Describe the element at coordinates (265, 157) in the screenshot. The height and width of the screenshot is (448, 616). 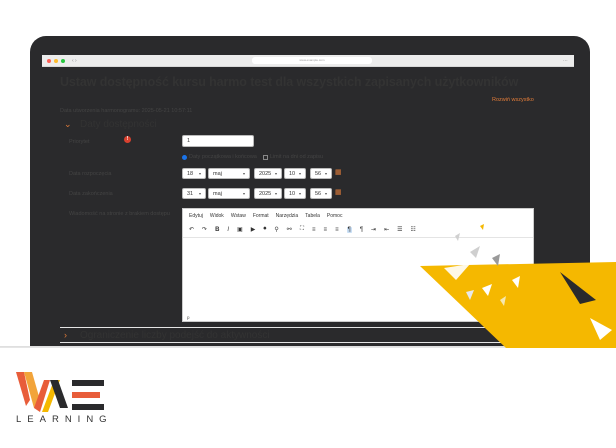
I see `checkbox-icon` at that location.